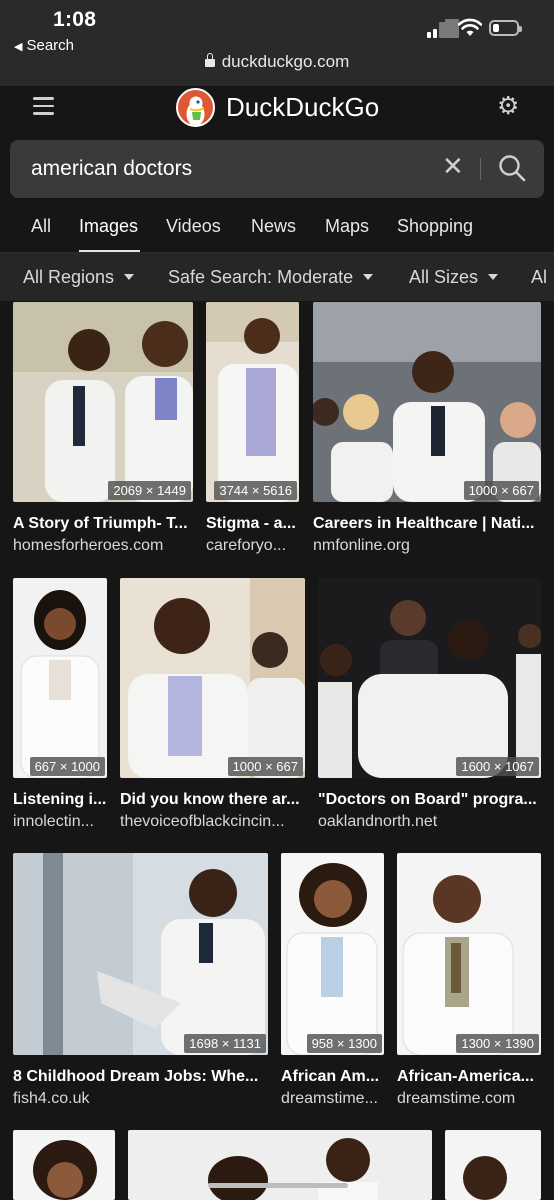  What do you see at coordinates (497, 766) in the screenshot?
I see `image-dimensions: 1600 × 1067` at bounding box center [497, 766].